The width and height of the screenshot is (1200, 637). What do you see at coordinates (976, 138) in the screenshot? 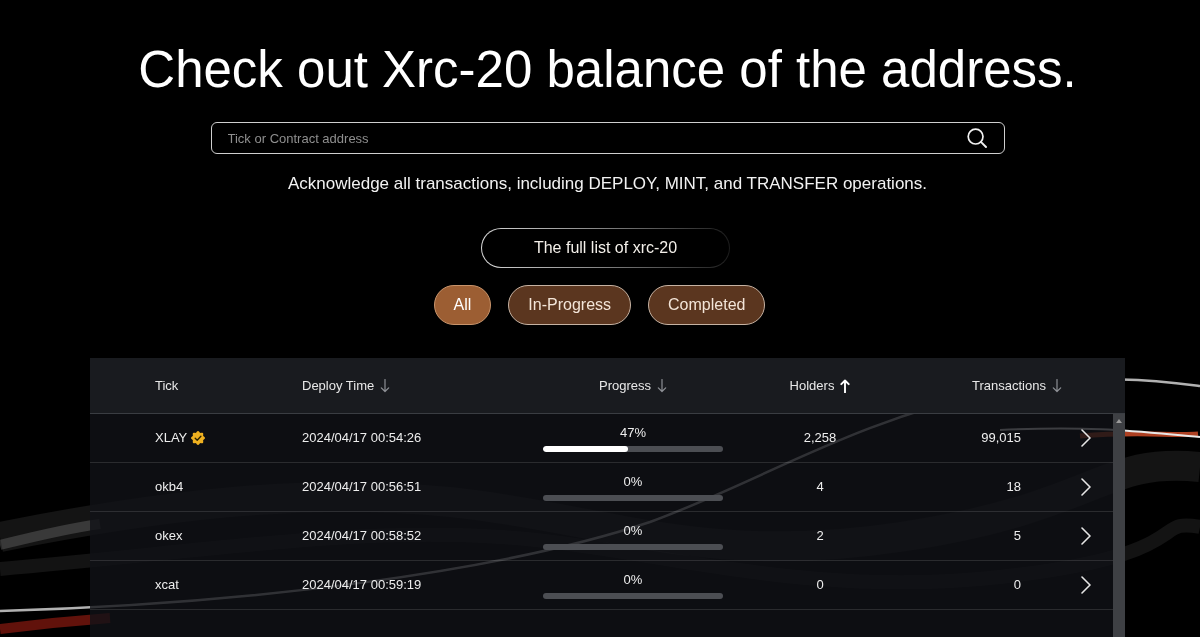
I see `search-icon` at bounding box center [976, 138].